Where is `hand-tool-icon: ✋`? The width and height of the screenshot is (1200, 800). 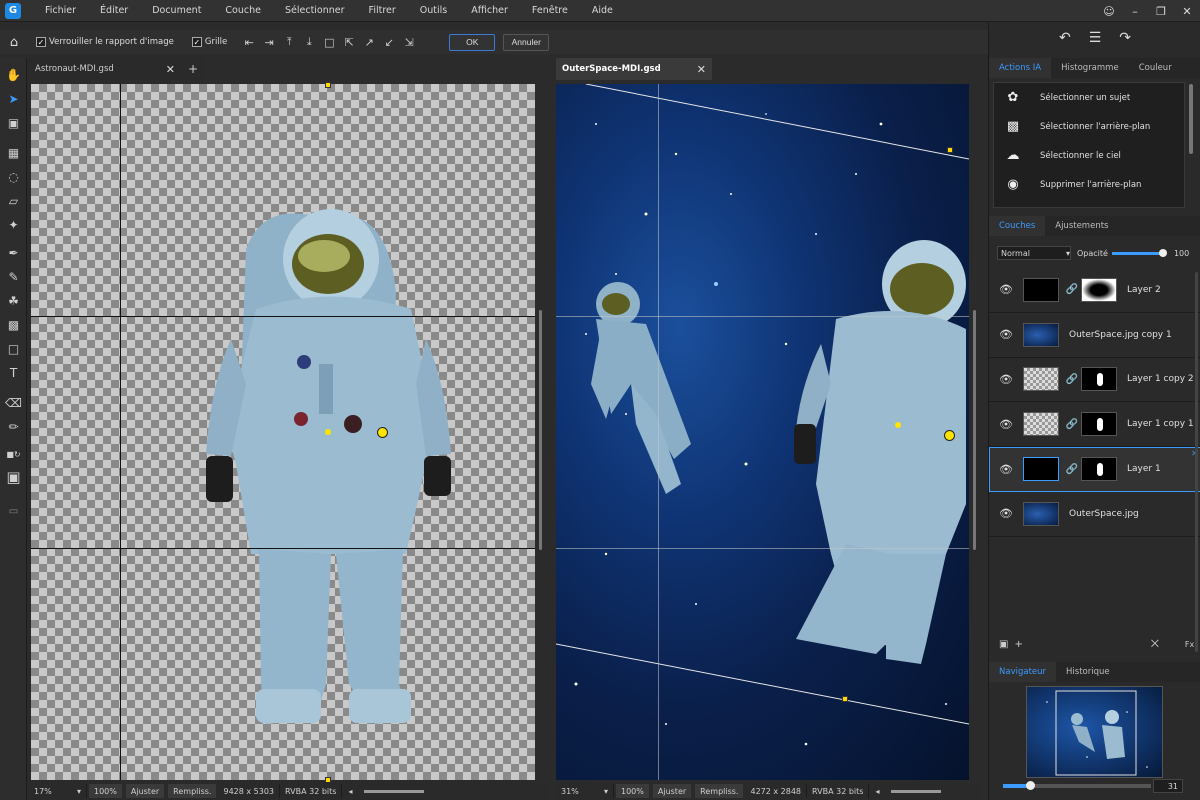 hand-tool-icon: ✋ is located at coordinates (13, 75).